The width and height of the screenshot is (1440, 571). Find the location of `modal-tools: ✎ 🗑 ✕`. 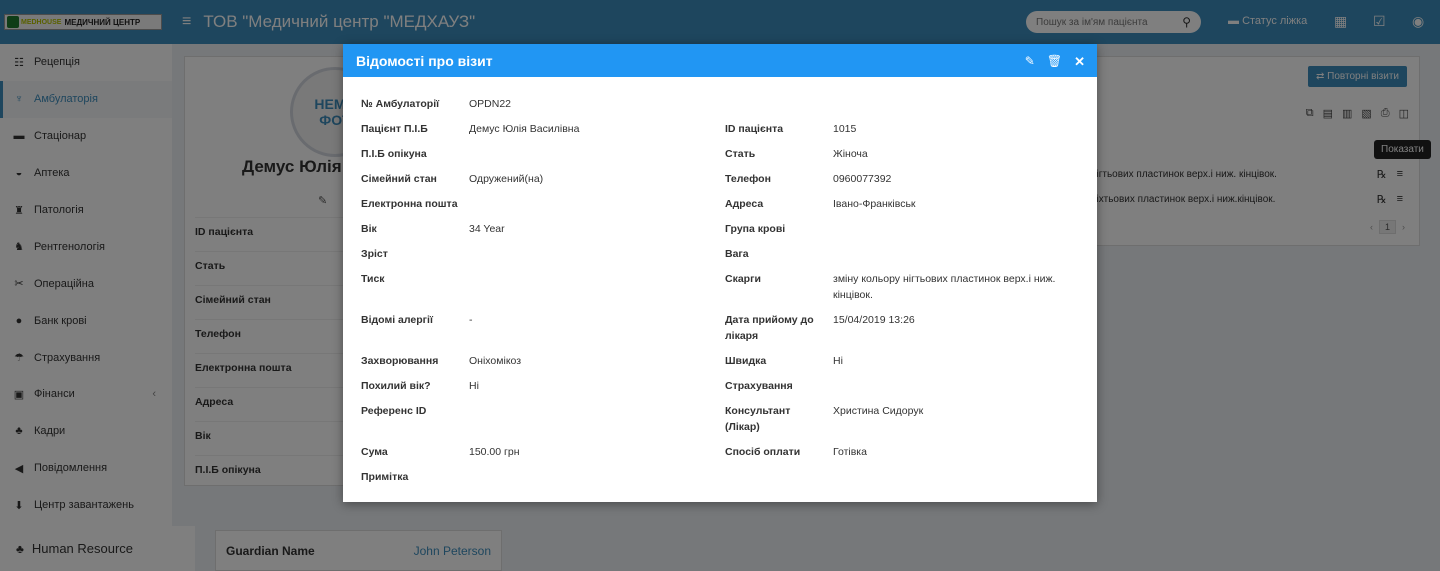

modal-tools: ✎ 🗑 ✕ is located at coordinates (1055, 62).